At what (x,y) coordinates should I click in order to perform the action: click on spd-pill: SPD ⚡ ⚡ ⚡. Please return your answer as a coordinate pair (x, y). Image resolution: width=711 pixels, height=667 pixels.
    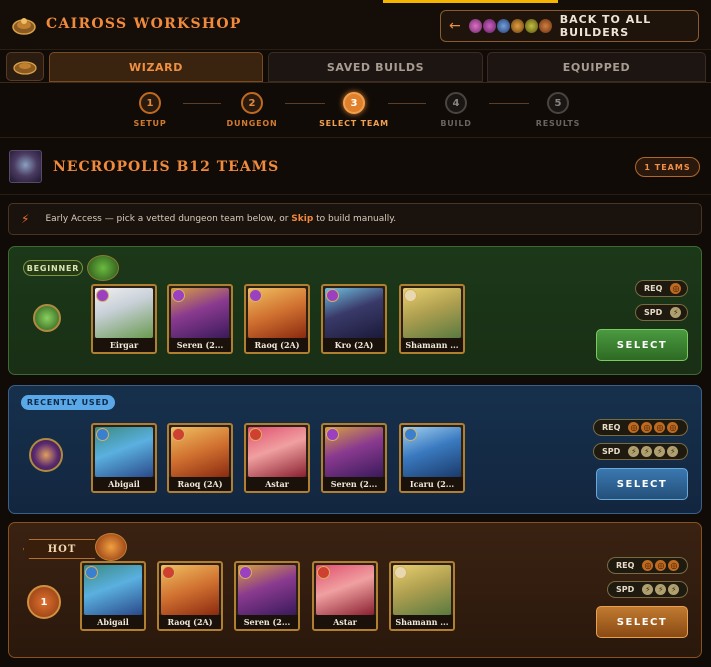
    Looking at the image, I should click on (647, 589).